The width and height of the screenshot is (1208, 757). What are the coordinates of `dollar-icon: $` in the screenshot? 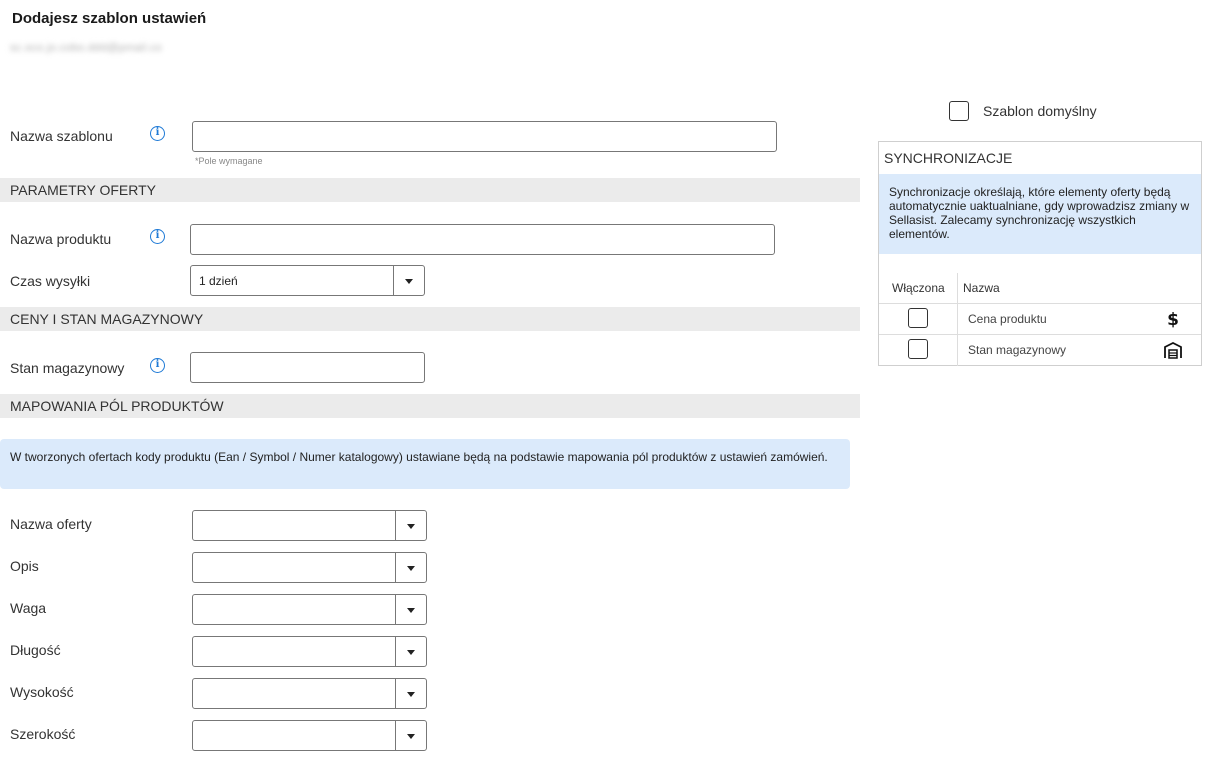 It's located at (1173, 319).